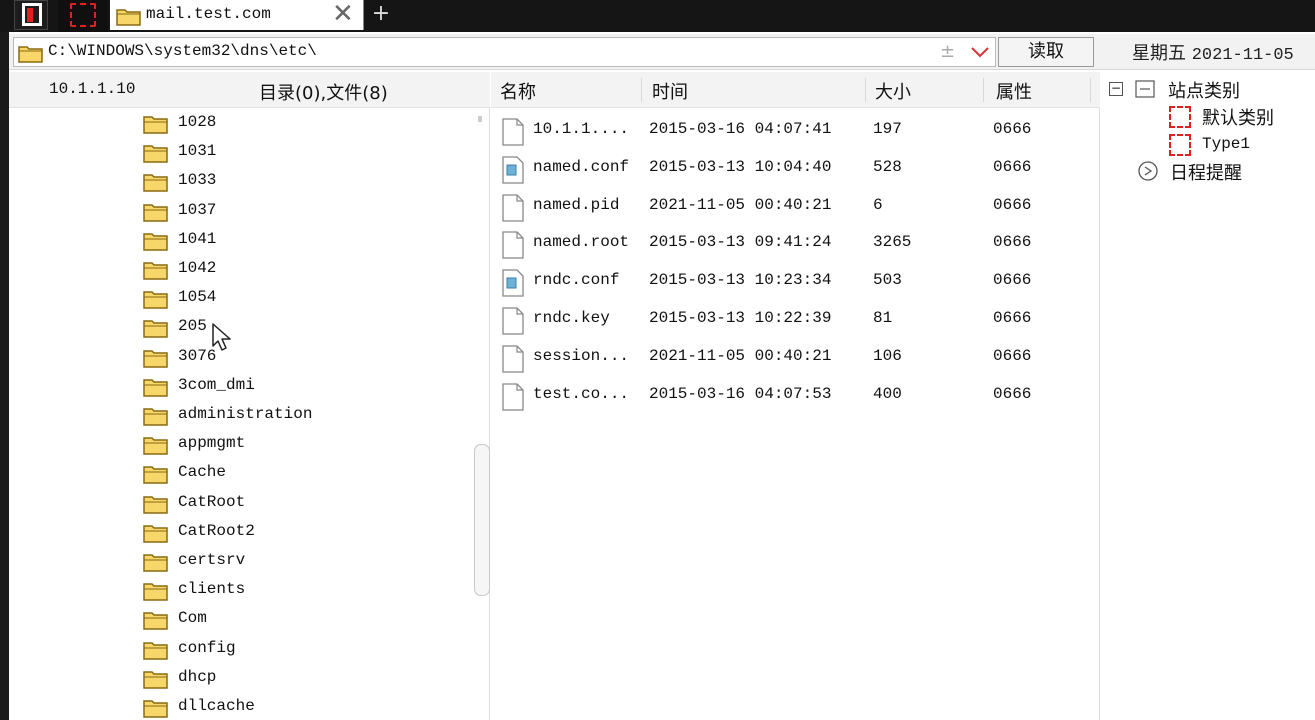 This screenshot has width=1315, height=720. Describe the element at coordinates (482, 414) in the screenshot. I see `vertical-scrollbar` at that location.